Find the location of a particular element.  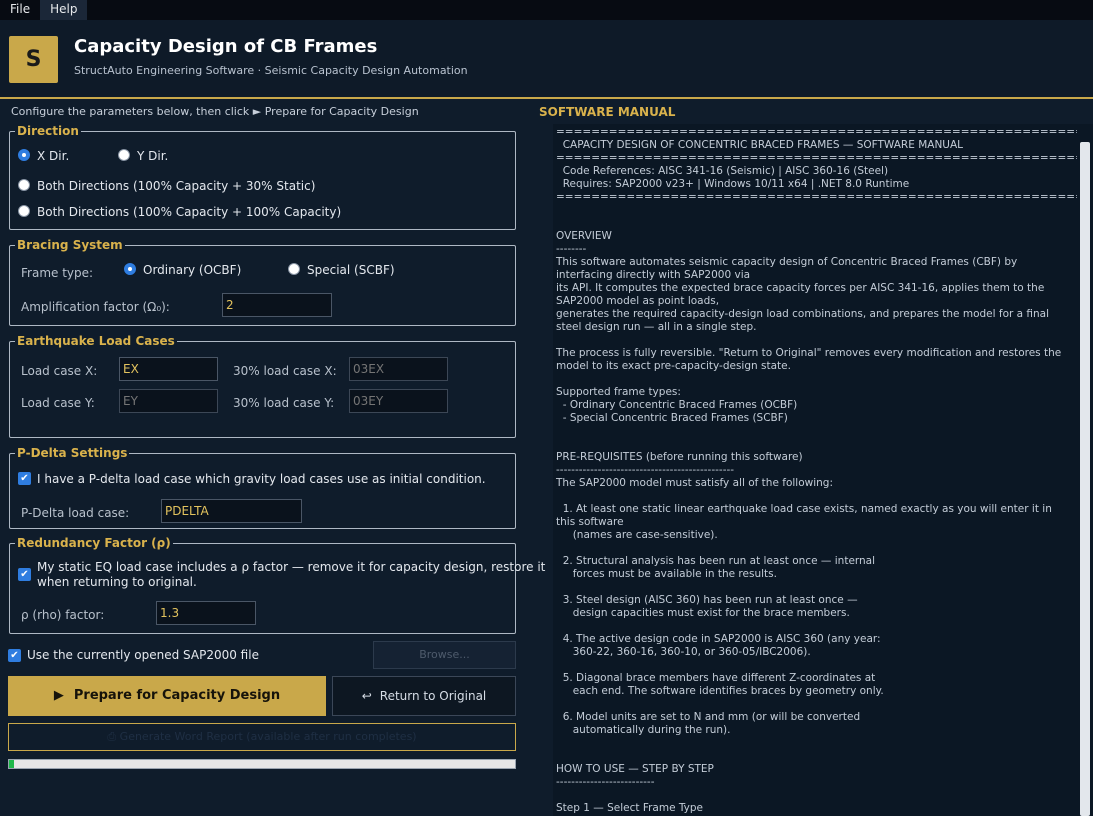

use-current-file-checkbox: ✔ is located at coordinates (14, 655).